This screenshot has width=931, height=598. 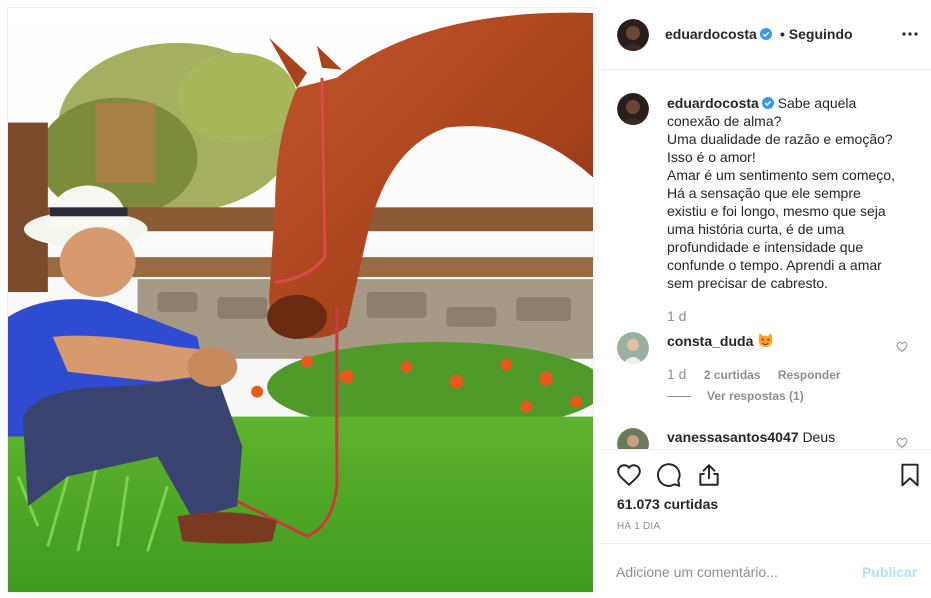 I want to click on comment-icon, so click(x=669, y=475).